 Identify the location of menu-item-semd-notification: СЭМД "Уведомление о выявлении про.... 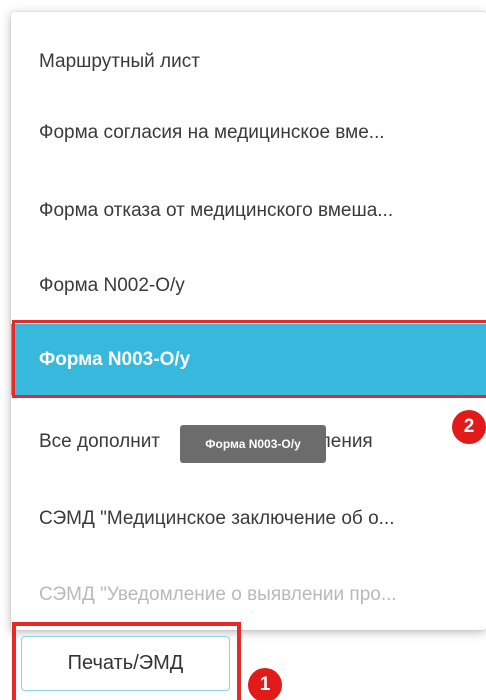
(218, 594).